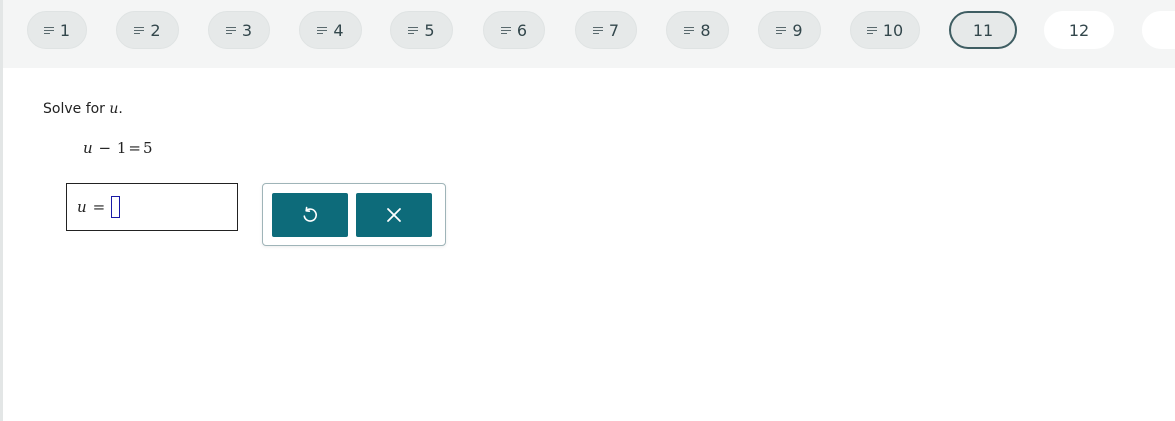 This screenshot has width=1175, height=421. I want to click on question-nav-label: 6, so click(522, 30).